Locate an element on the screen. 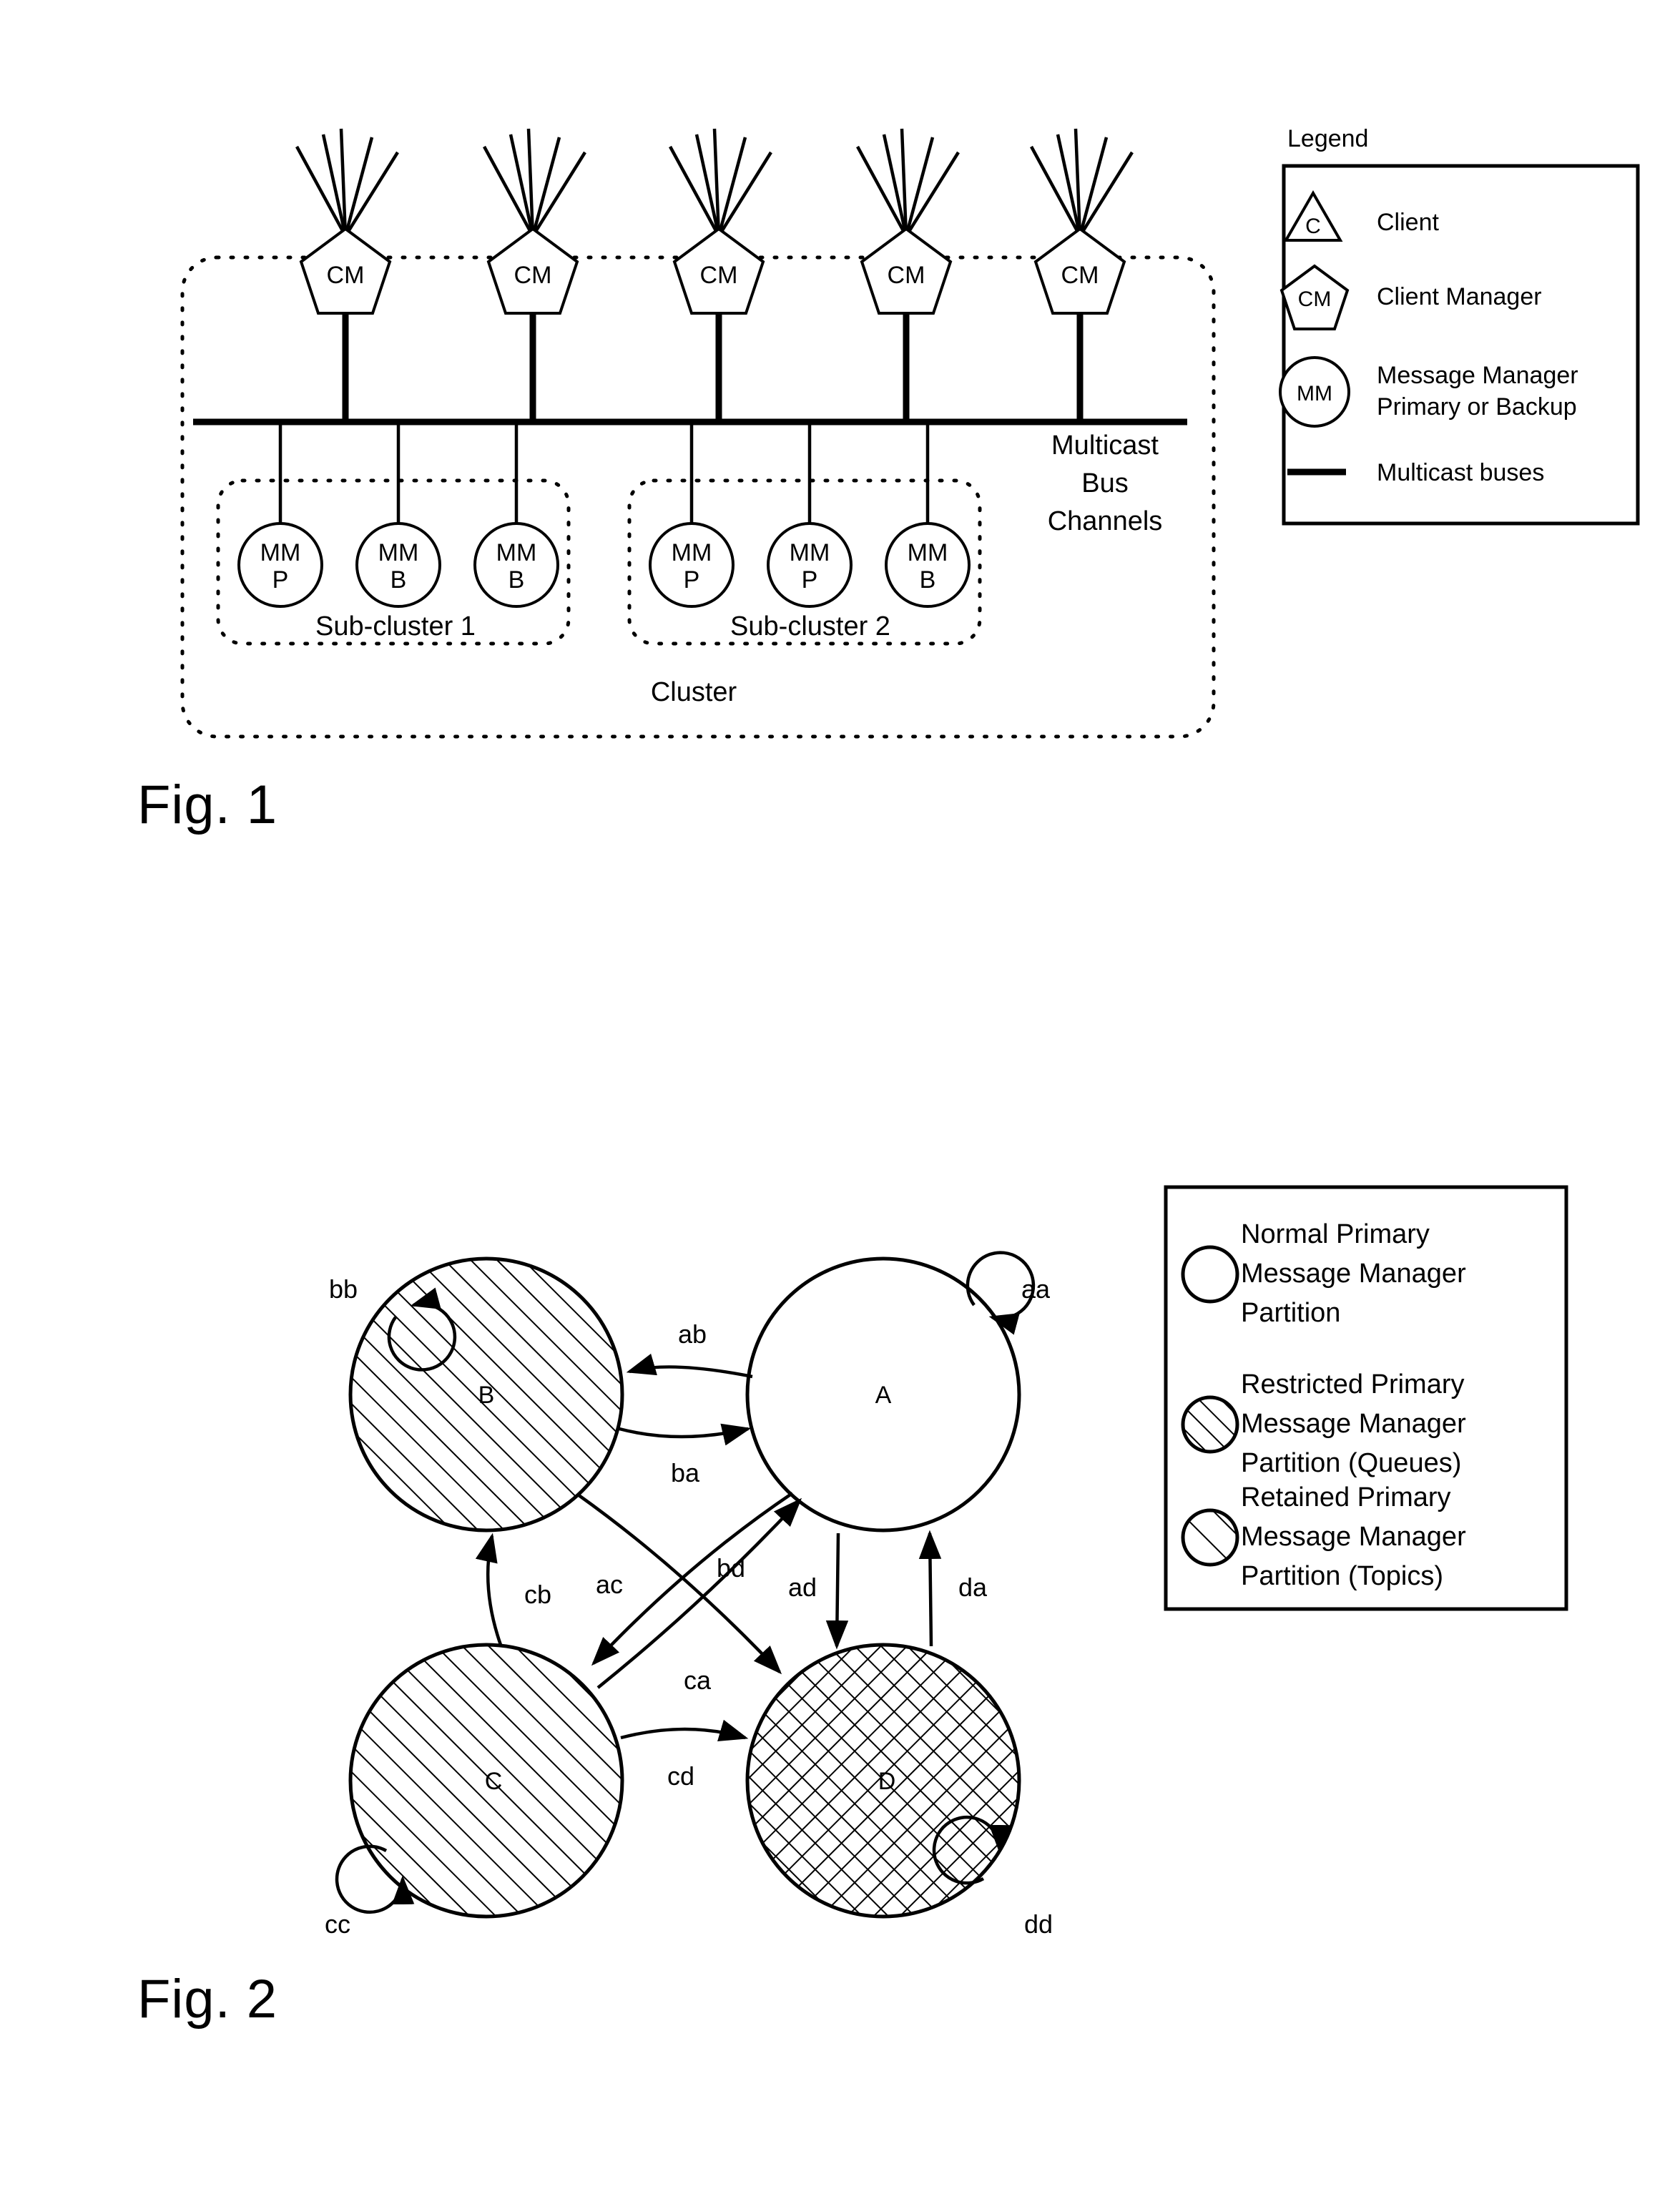 The height and width of the screenshot is (2189, 1680). legend-text: Client is located at coordinates (1408, 222).